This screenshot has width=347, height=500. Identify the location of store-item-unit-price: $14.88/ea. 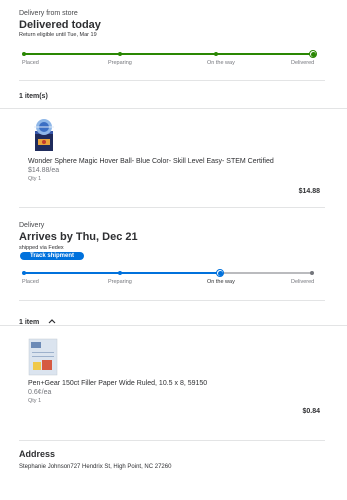
(44, 170).